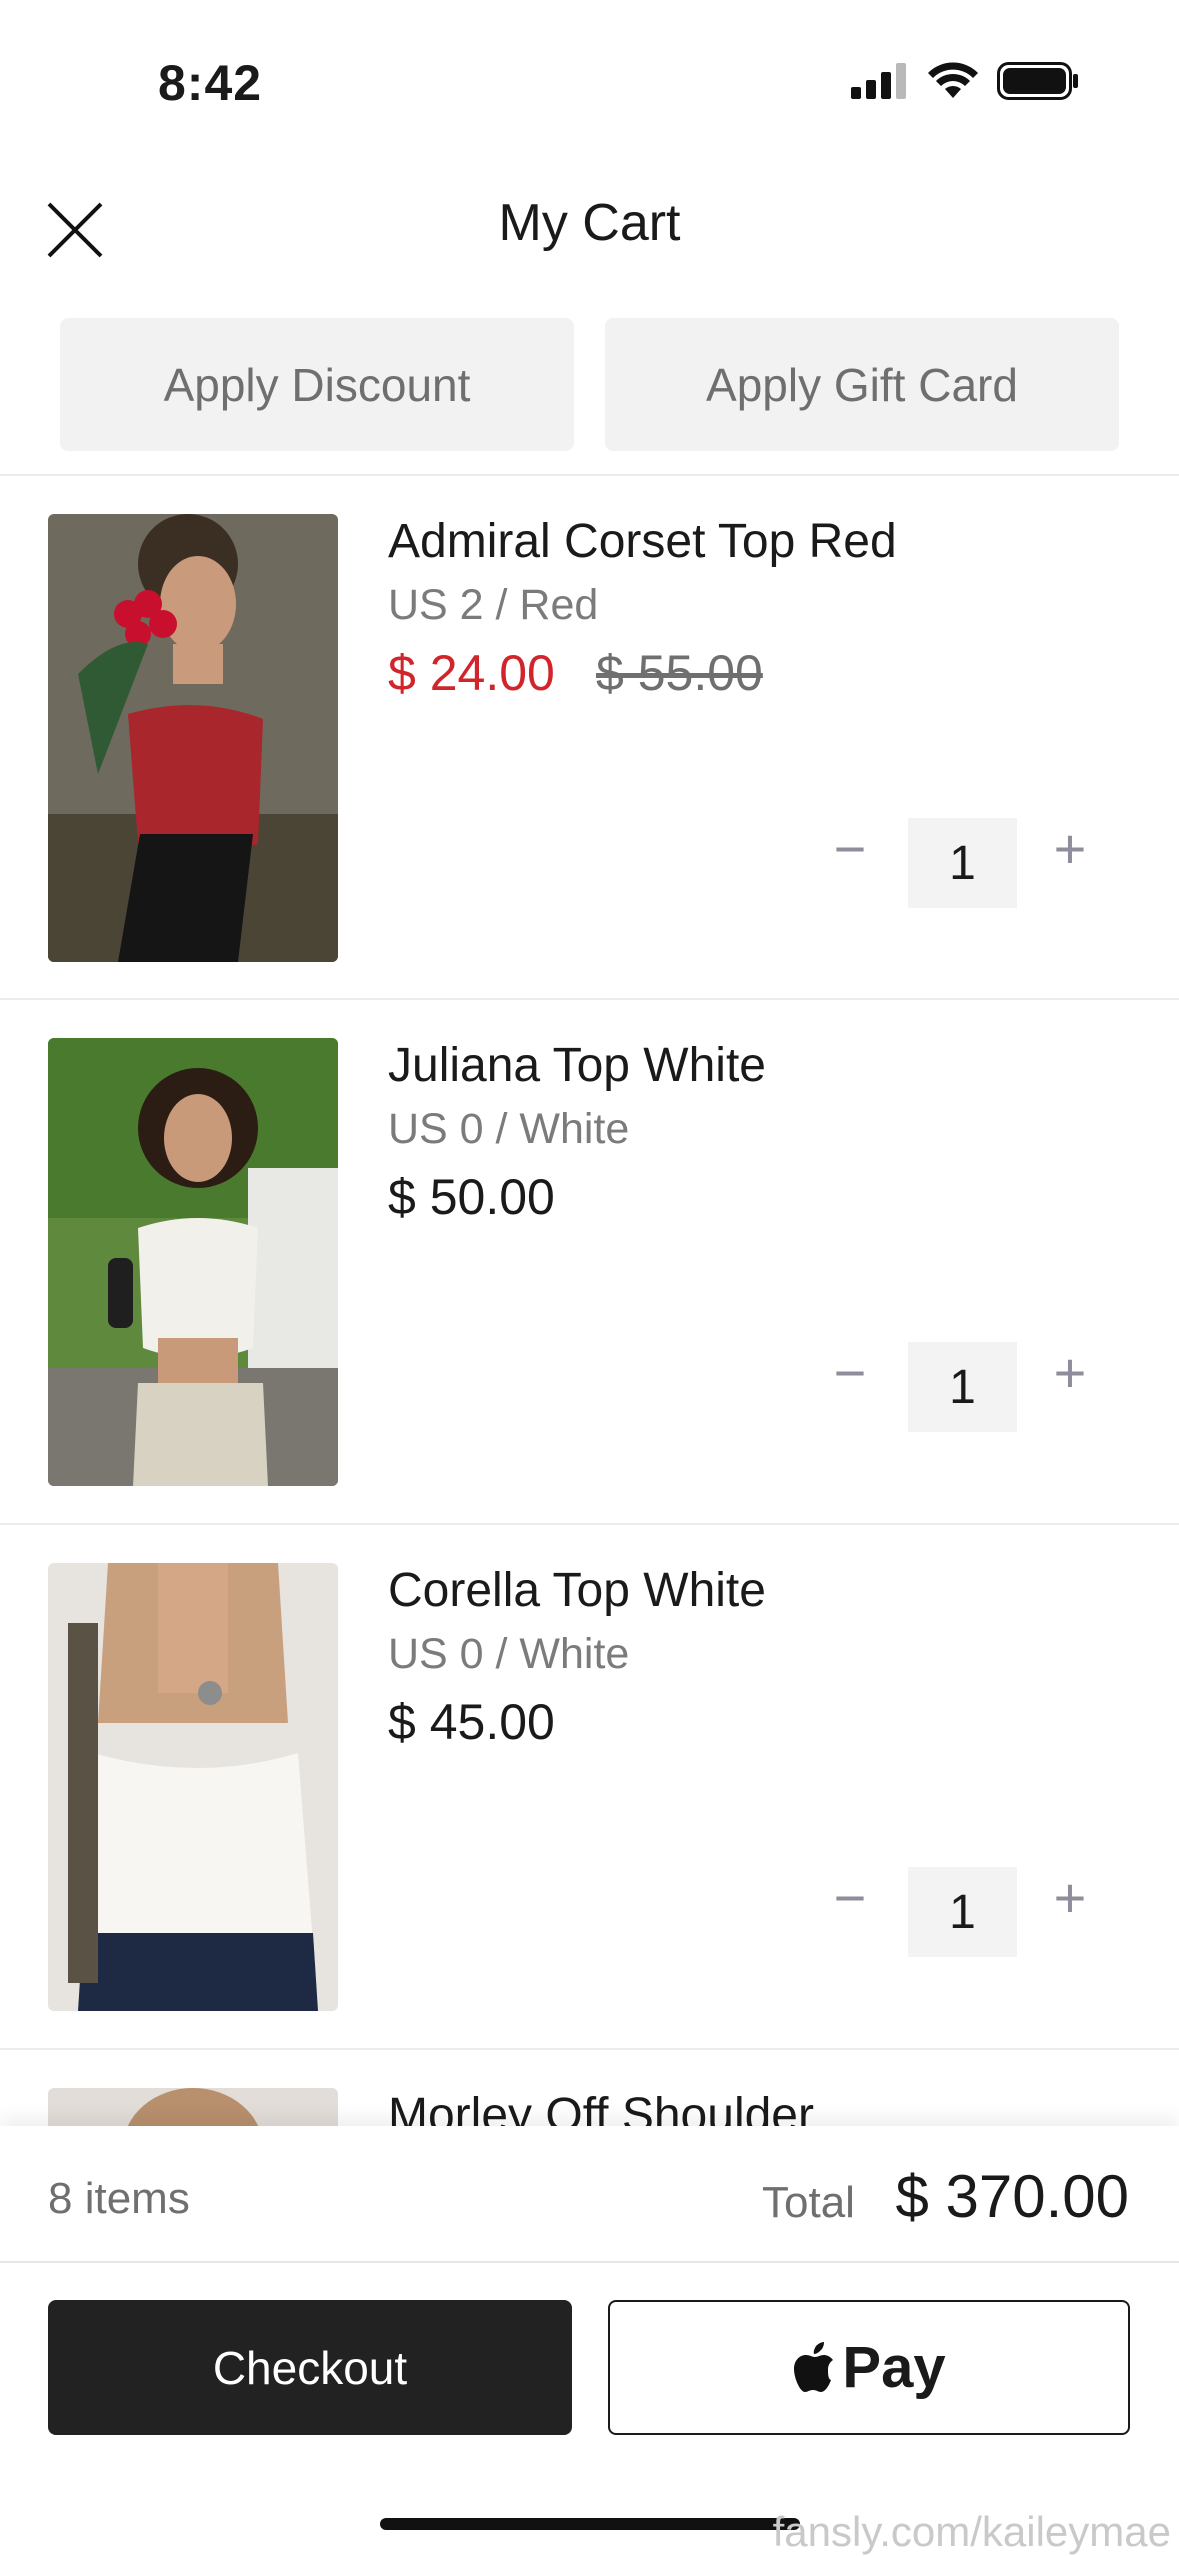 The width and height of the screenshot is (1179, 2556). I want to click on status-icons, so click(965, 81).